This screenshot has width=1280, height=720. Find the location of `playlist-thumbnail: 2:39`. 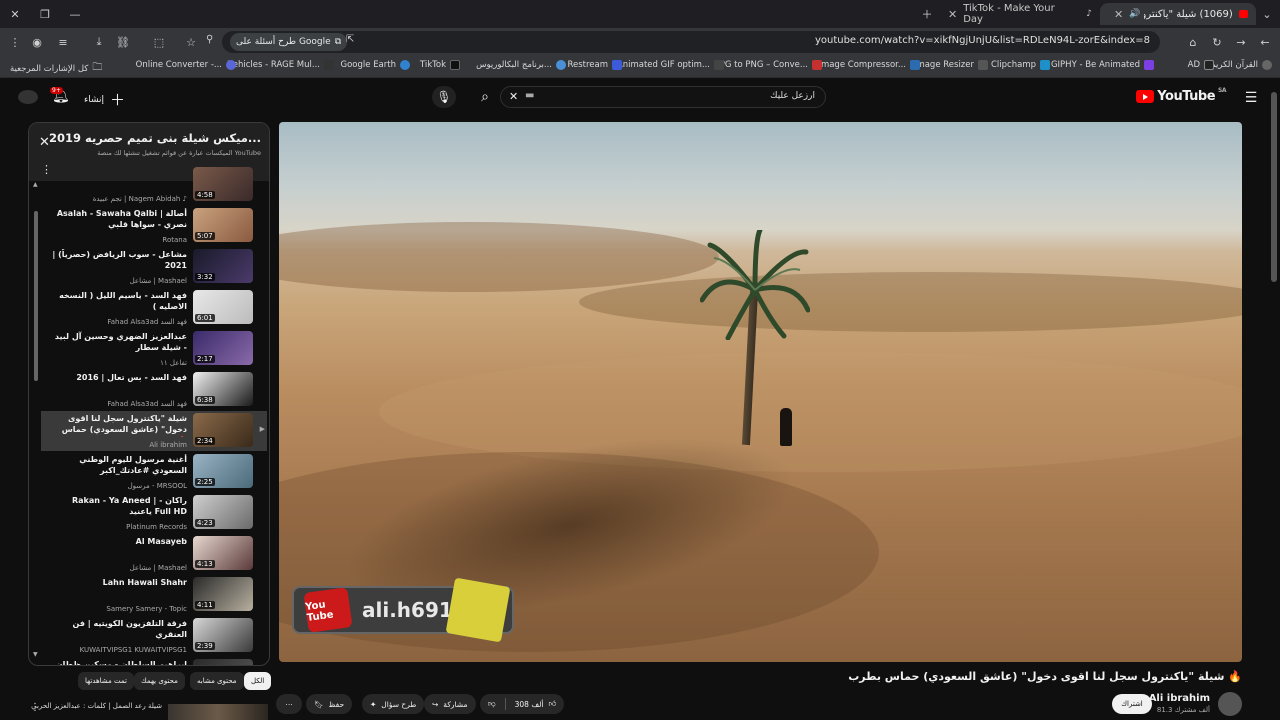

playlist-thumbnail: 2:39 is located at coordinates (223, 635).